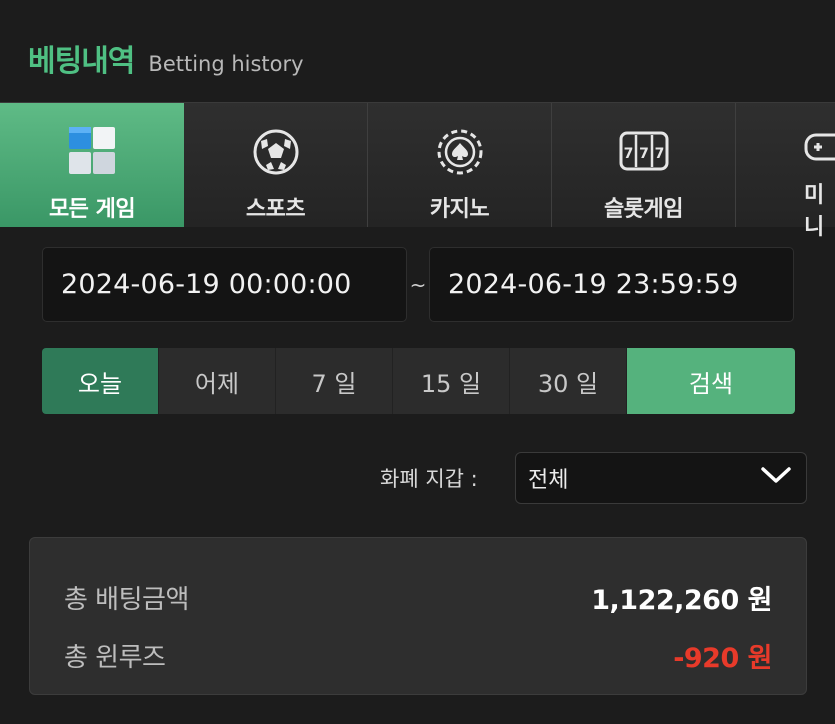  What do you see at coordinates (276, 152) in the screenshot?
I see `soccer-ball-icon` at bounding box center [276, 152].